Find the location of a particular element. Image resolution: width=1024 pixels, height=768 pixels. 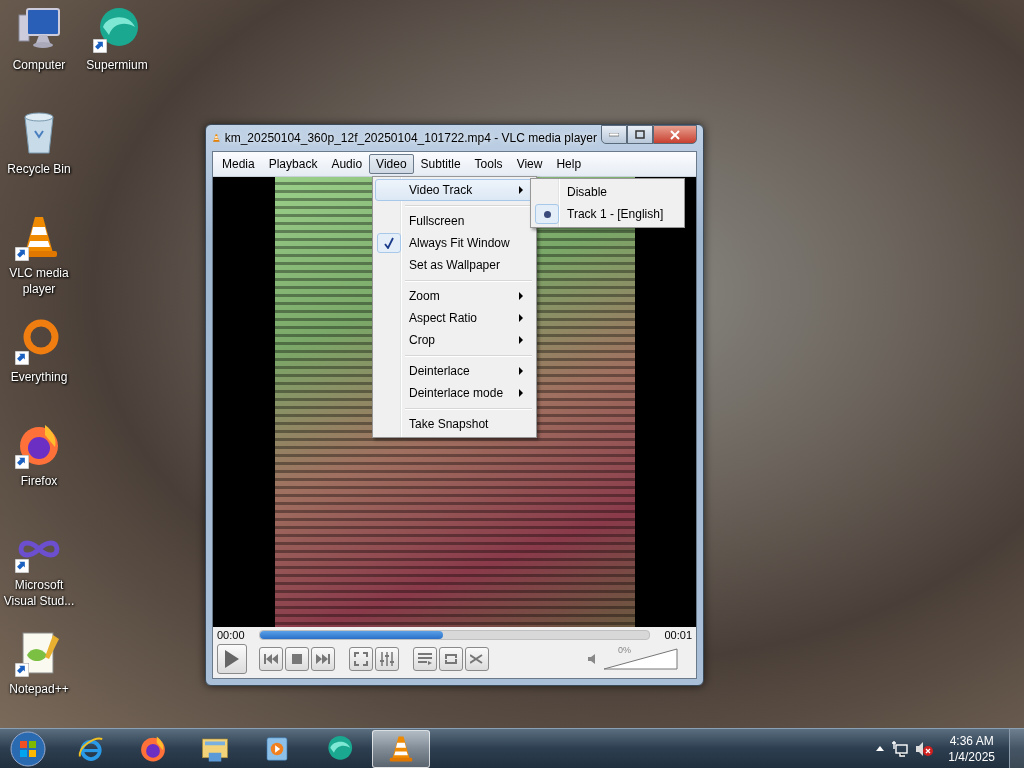

start-button is located at coordinates (28, 748).